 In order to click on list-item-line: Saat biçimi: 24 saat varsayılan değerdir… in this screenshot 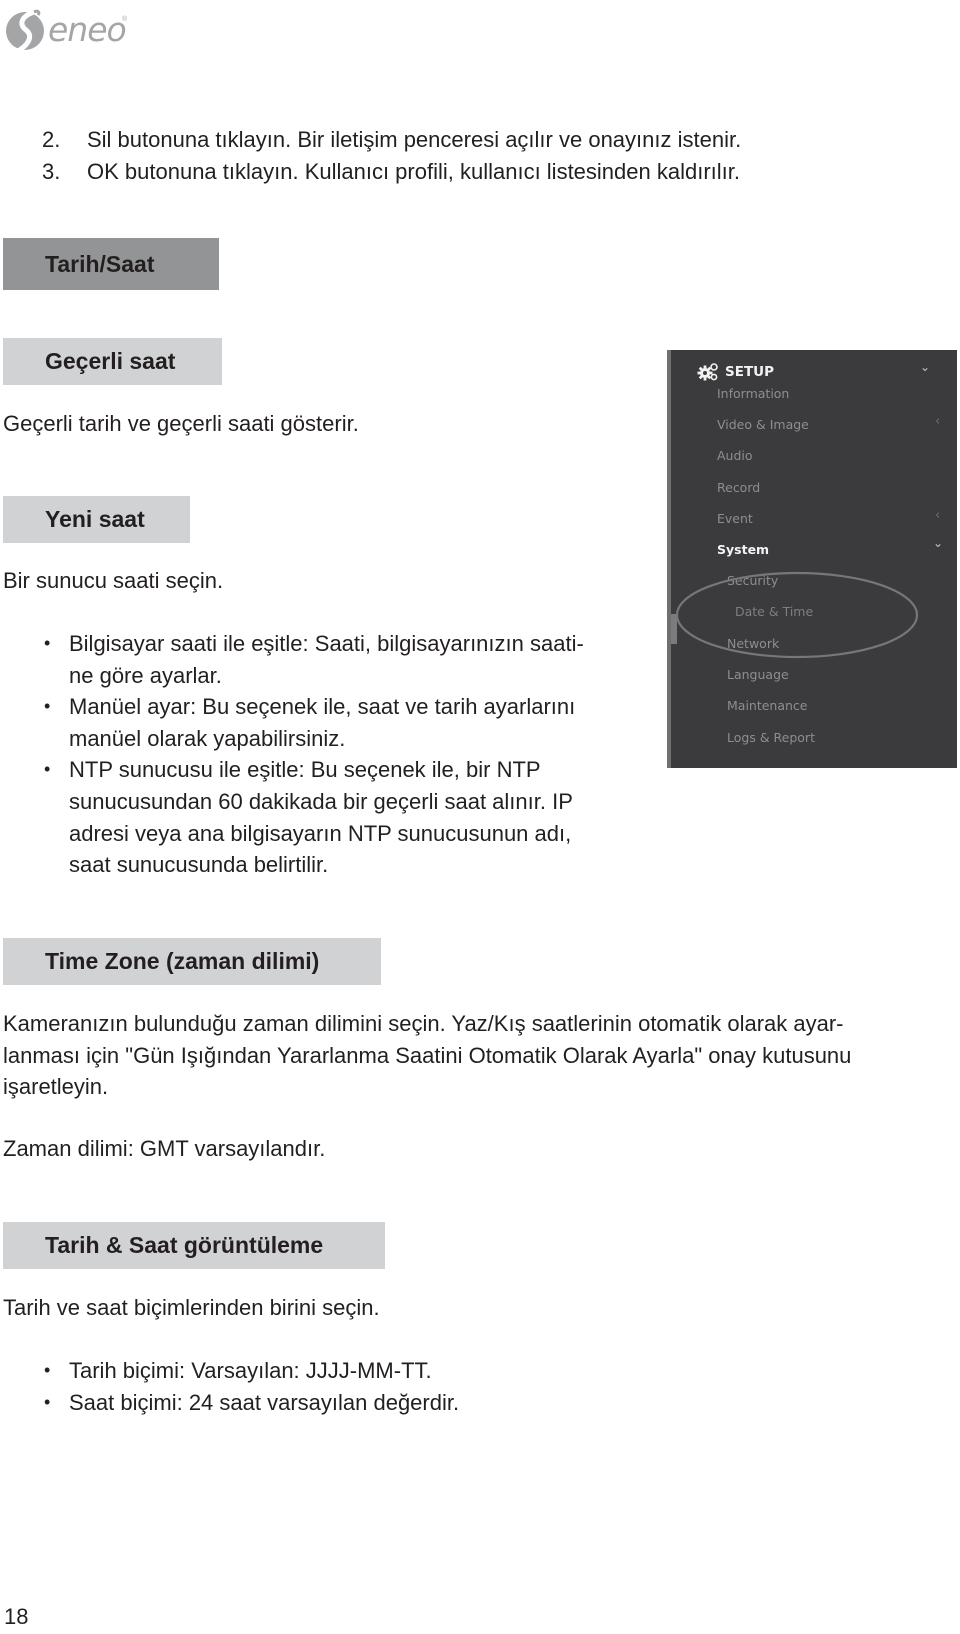, I will do `click(264, 1402)`.